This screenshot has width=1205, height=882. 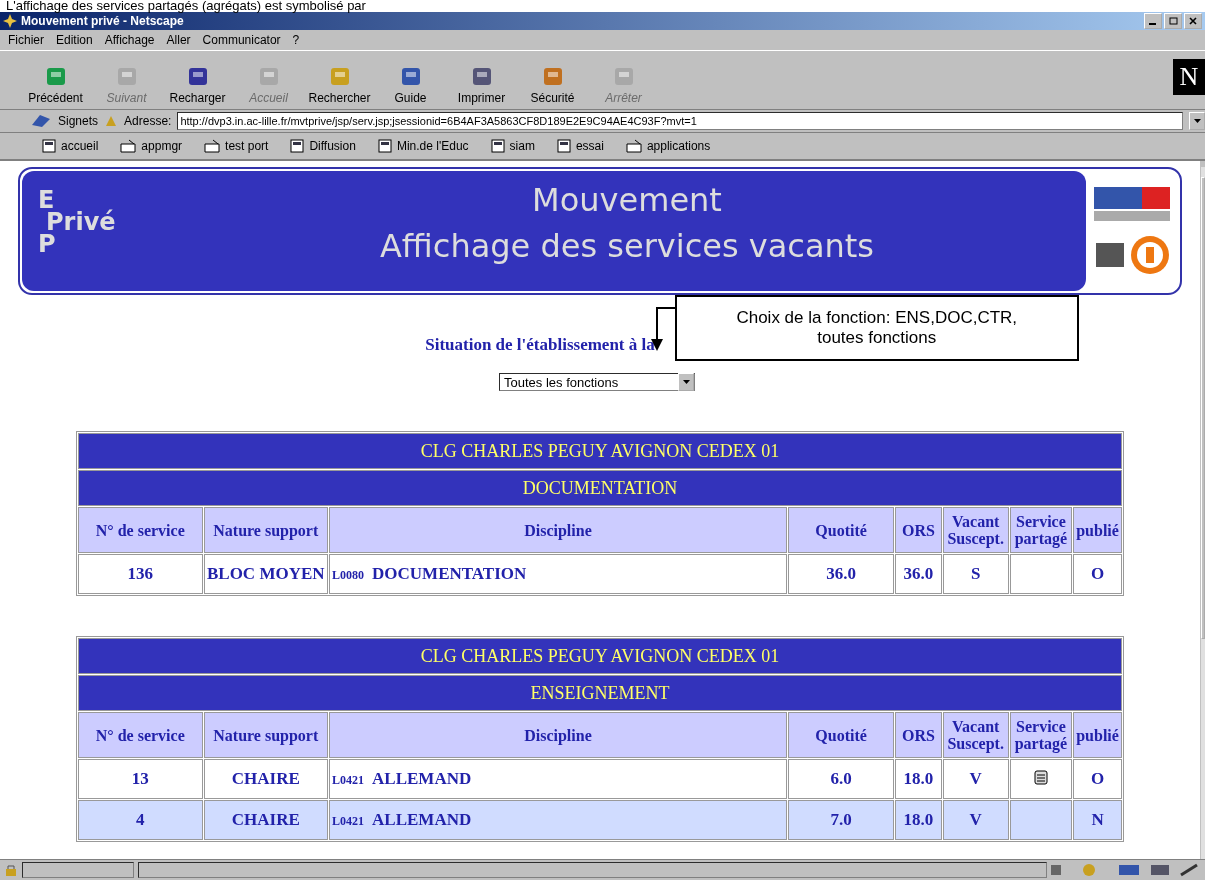 I want to click on toolbar-button: Guide, so click(x=410, y=86).